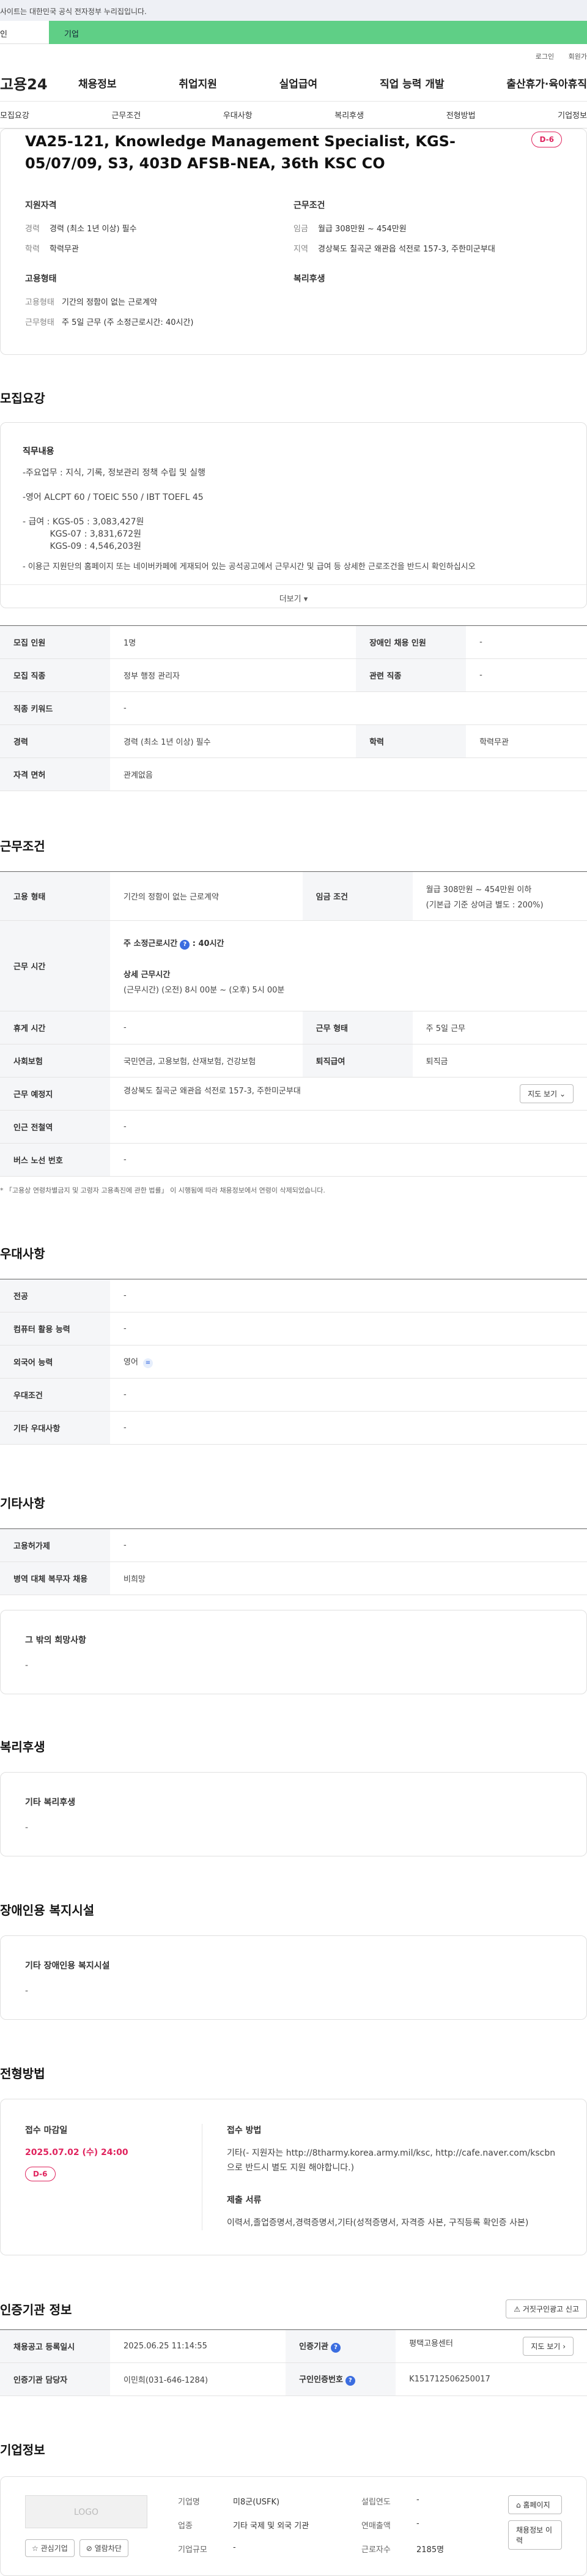  Describe the element at coordinates (318, 32) in the screenshot. I see `tab-company: 기업` at that location.